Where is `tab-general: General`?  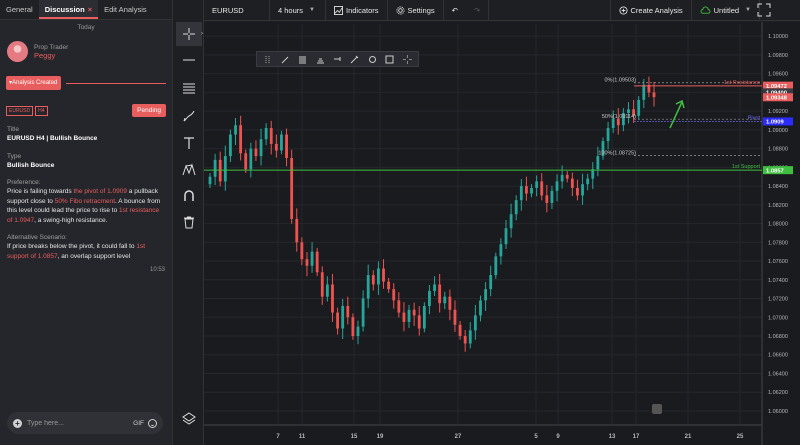
tab-general: General is located at coordinates (19, 9).